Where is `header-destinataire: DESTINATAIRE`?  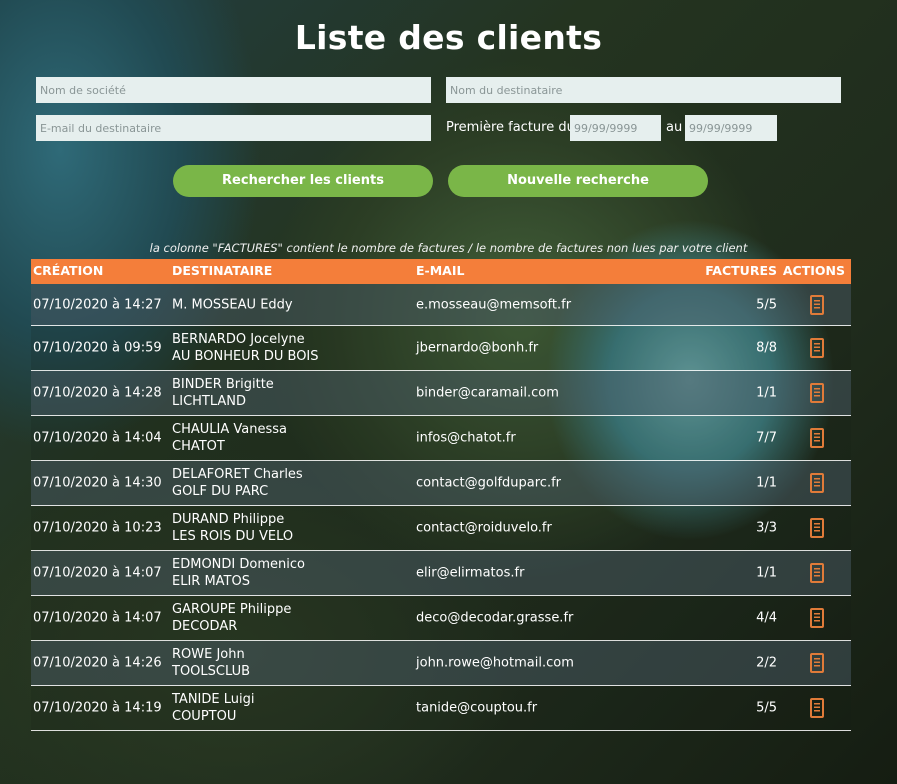
header-destinataire: DESTINATAIRE is located at coordinates (222, 270).